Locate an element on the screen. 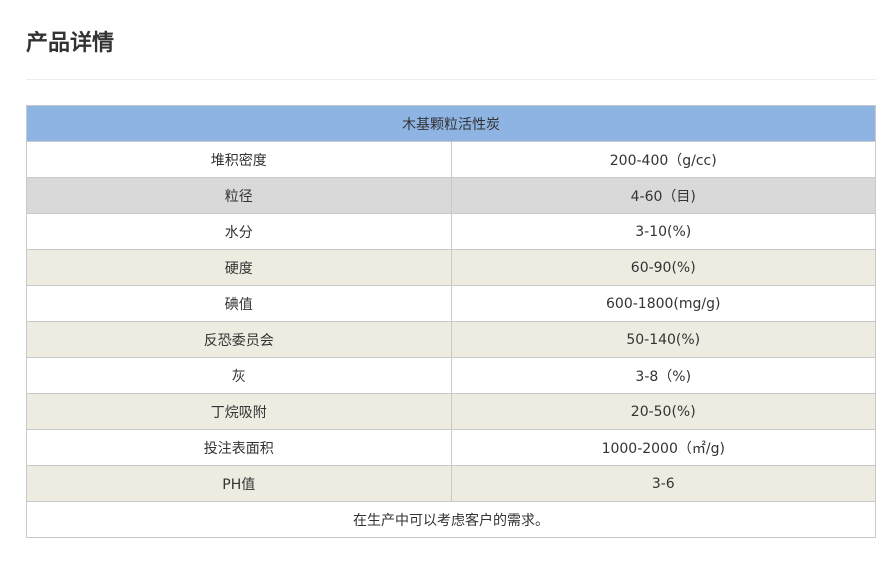  table-row: 堆积密度 200-400（g/cc) is located at coordinates (451, 159).